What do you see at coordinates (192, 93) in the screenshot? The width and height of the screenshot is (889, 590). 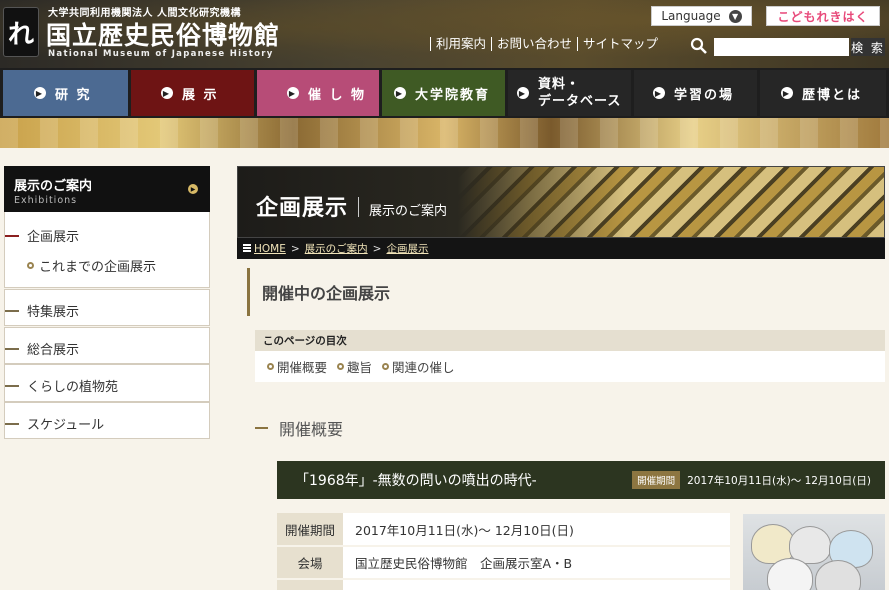 I see `nav-exhibition: ▶ 展 示` at bounding box center [192, 93].